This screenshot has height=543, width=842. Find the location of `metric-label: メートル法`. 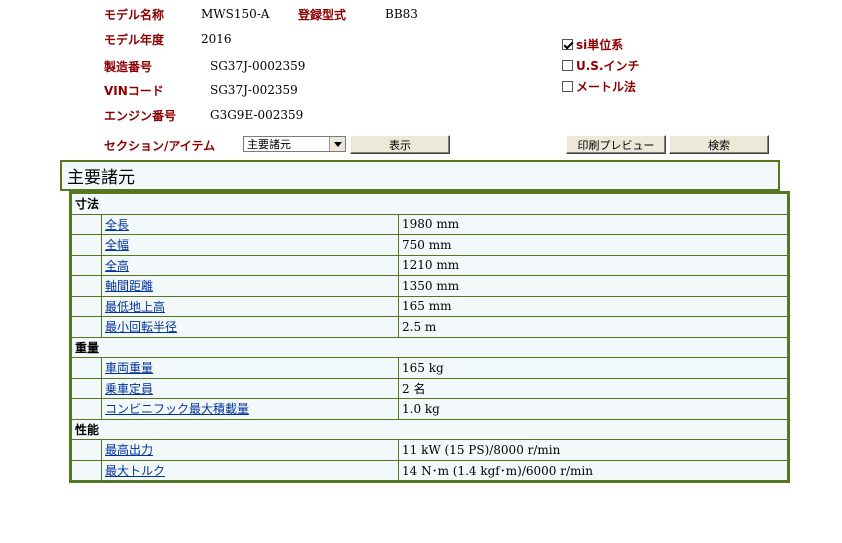

metric-label: メートル法 is located at coordinates (606, 86).